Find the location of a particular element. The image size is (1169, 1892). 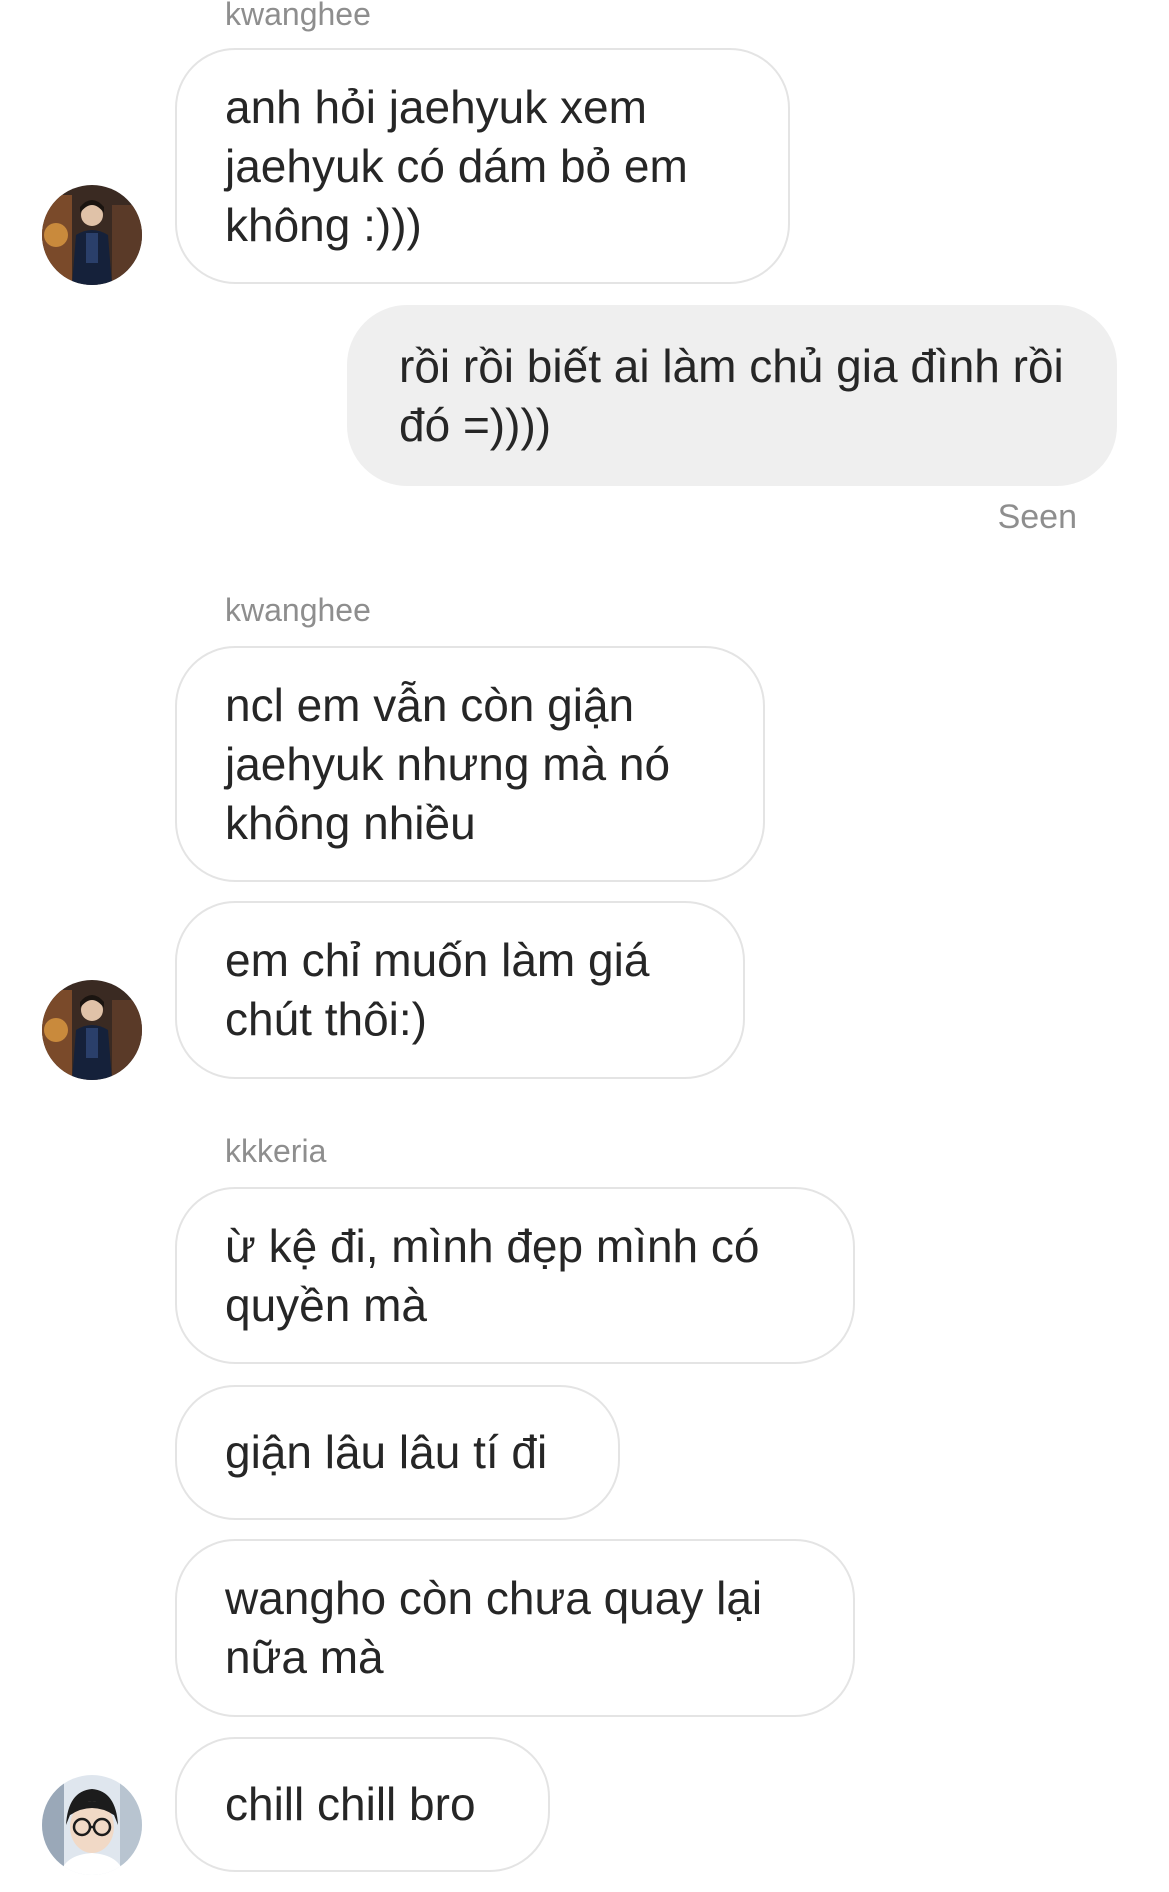

message-bubble-received: ừ kệ đi, mình đẹp mình có quyền mà is located at coordinates (515, 1275).